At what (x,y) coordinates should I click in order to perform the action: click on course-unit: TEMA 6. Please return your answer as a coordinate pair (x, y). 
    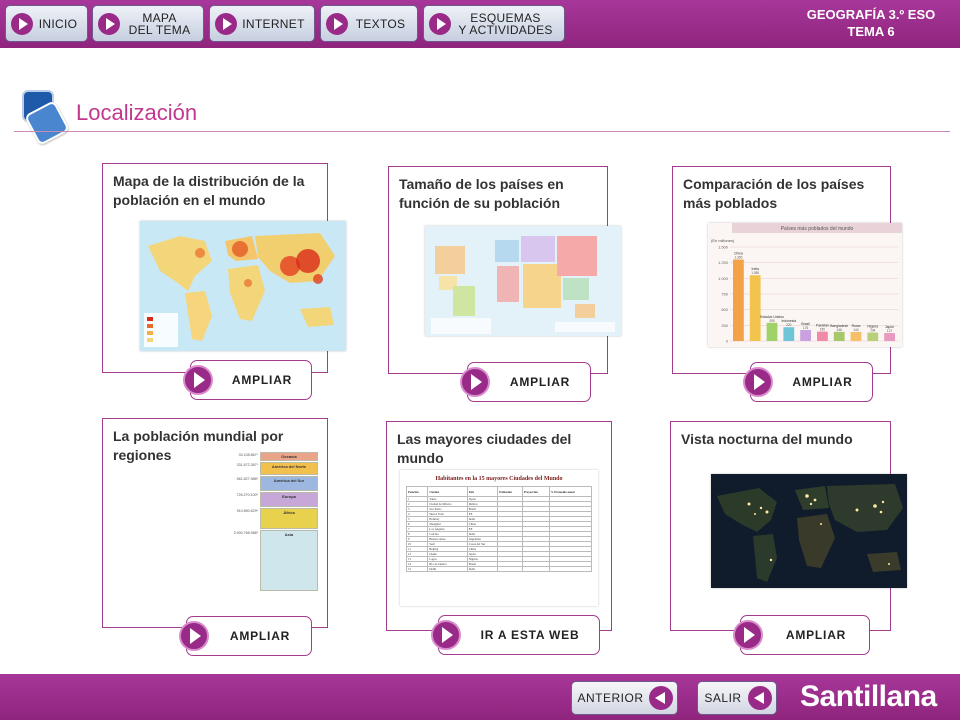
    Looking at the image, I should click on (871, 31).